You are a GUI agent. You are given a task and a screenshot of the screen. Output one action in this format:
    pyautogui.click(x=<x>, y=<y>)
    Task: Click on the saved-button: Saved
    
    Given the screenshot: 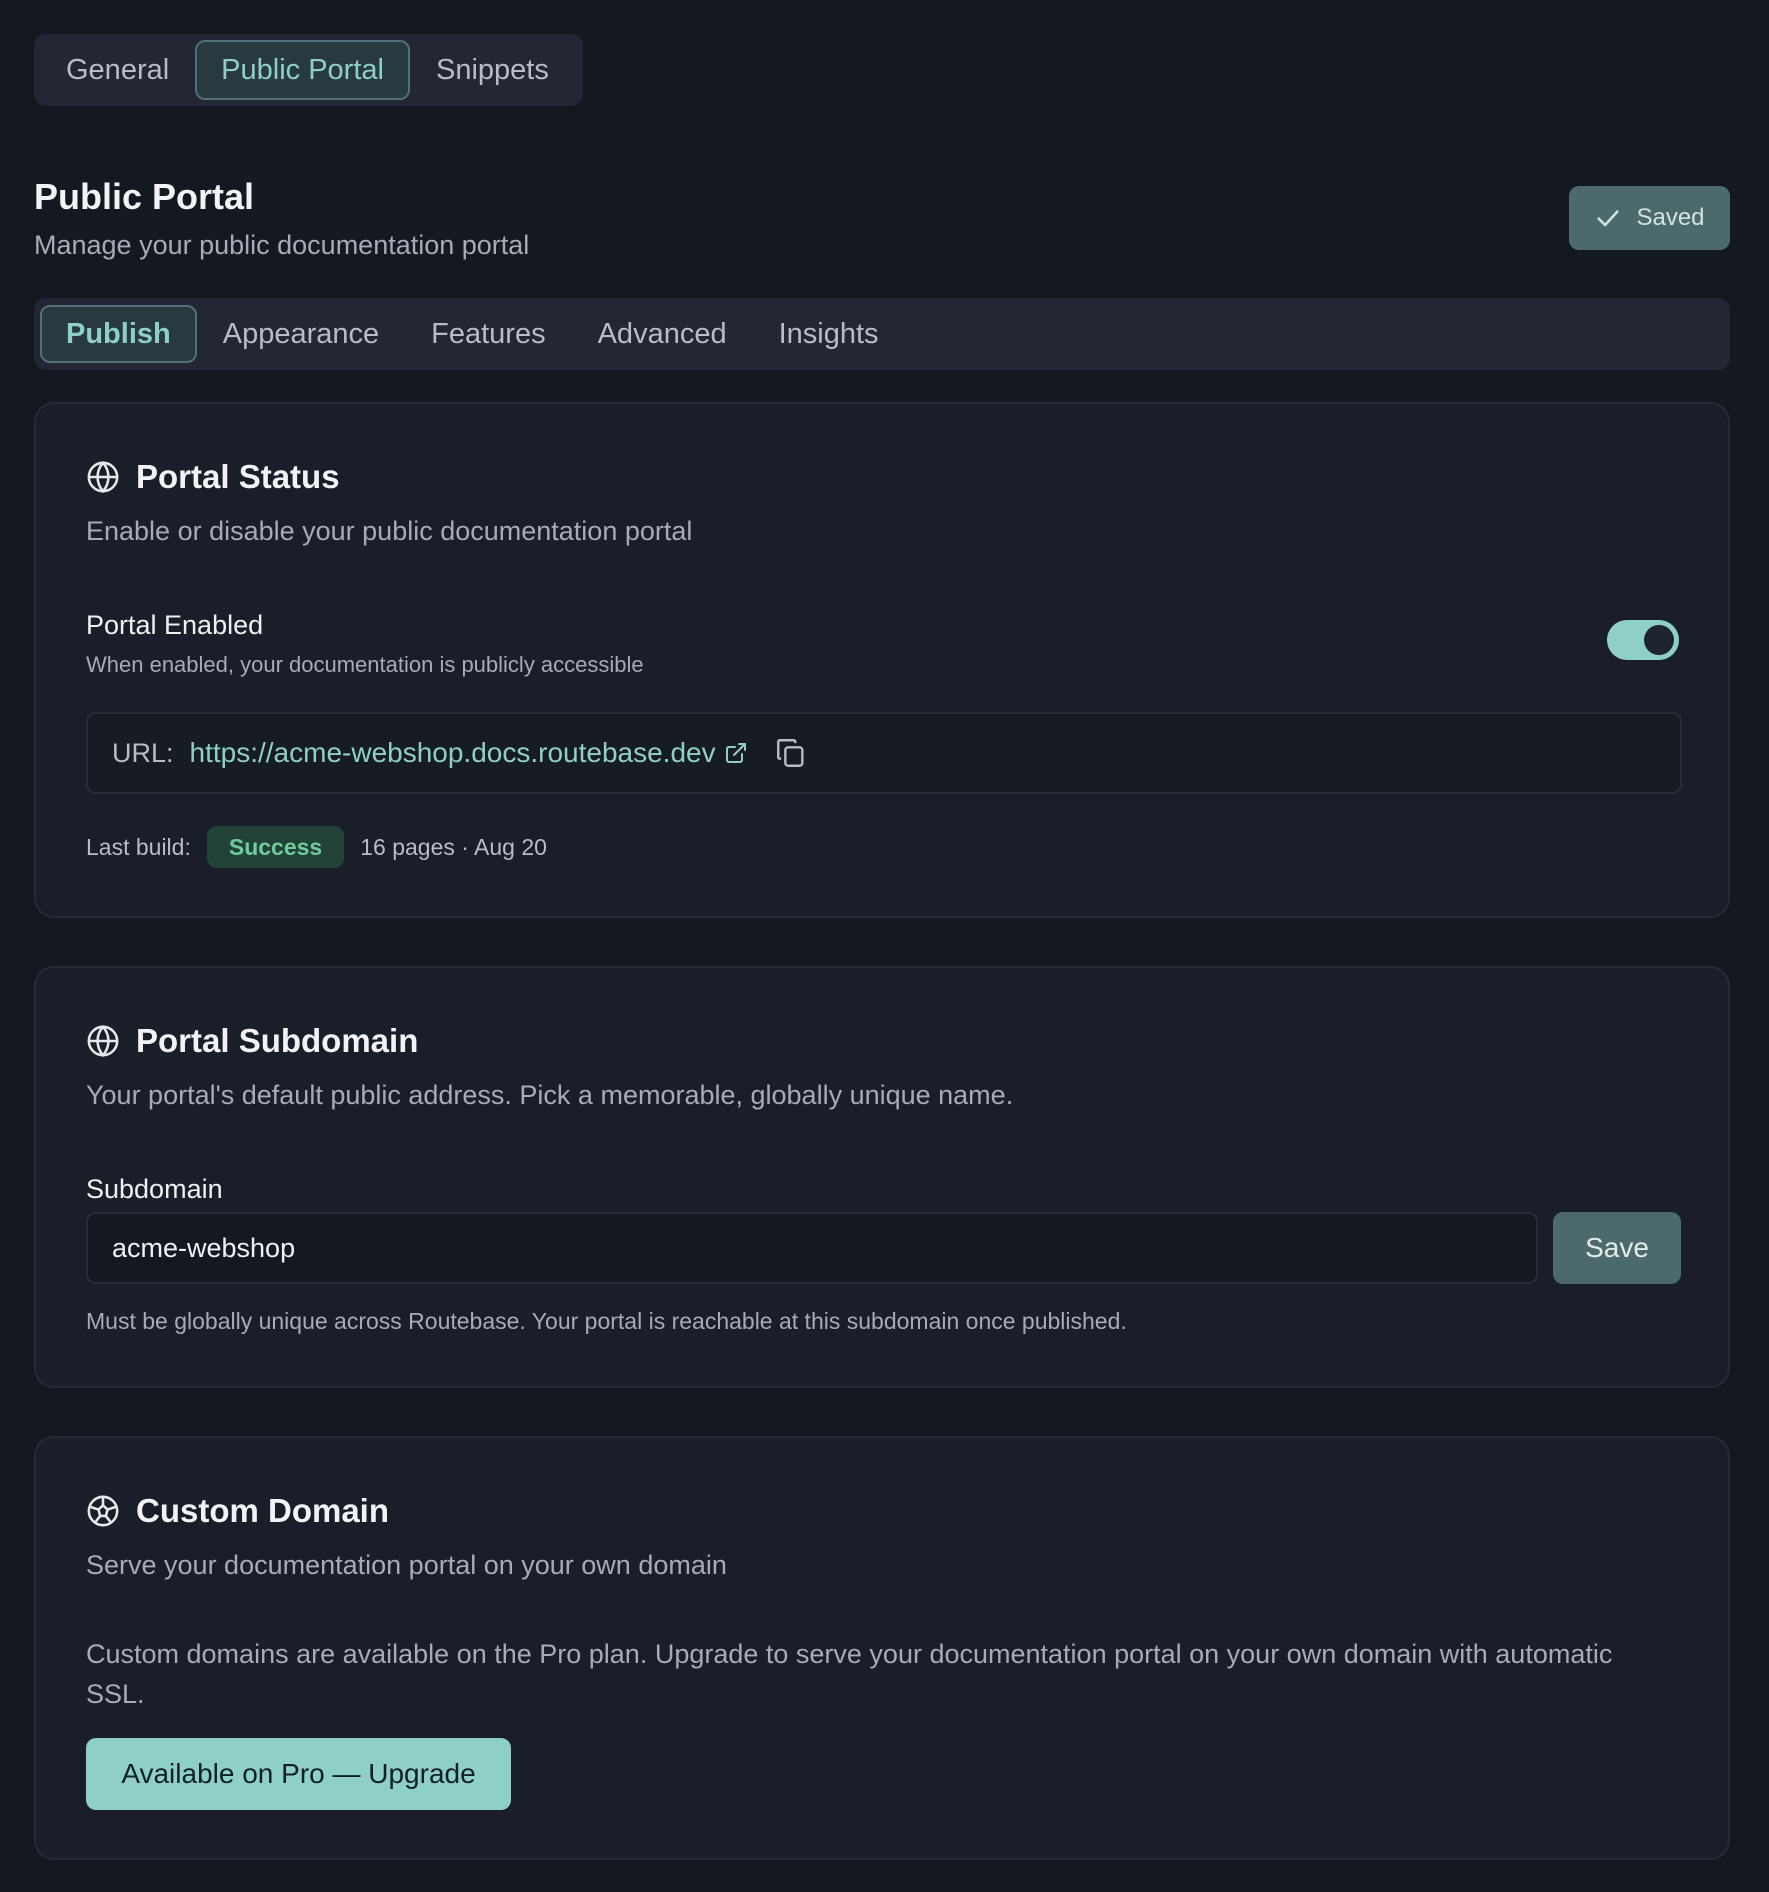 What is the action you would take?
    pyautogui.click(x=1649, y=218)
    